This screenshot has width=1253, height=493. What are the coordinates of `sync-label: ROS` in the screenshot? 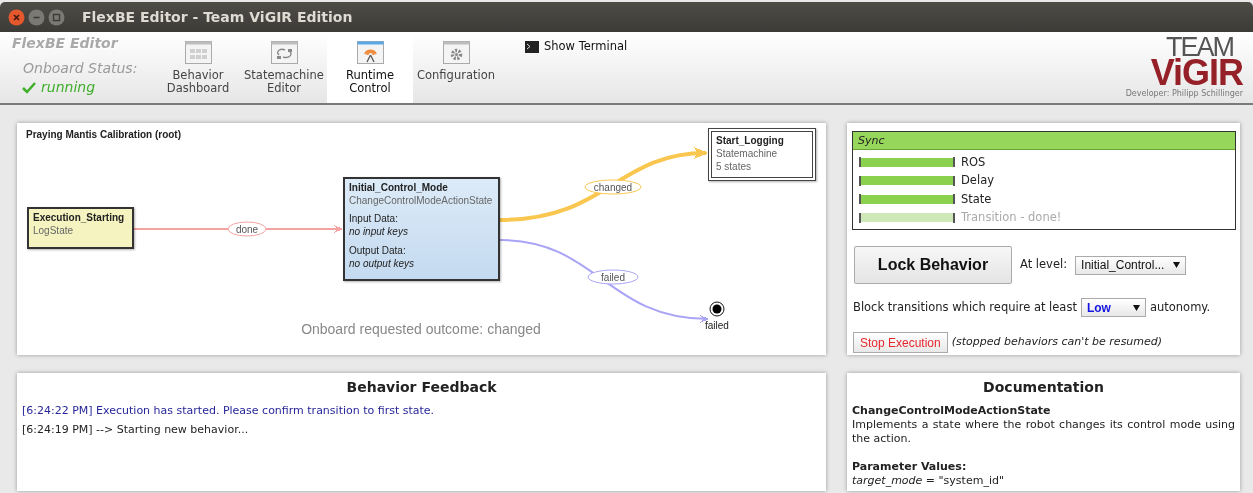 It's located at (973, 162).